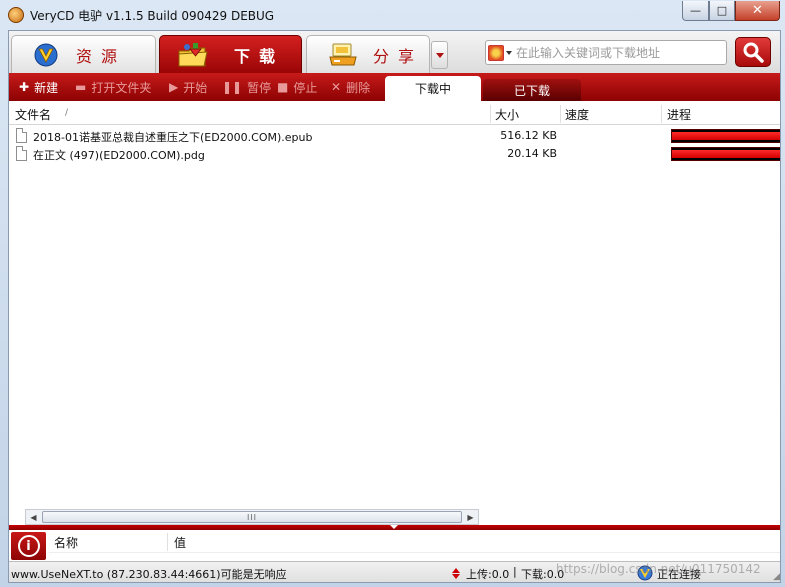 This screenshot has height=587, width=785. What do you see at coordinates (658, 569) in the screenshot?
I see `watermark: https://blog.csdn.net/u011750142` at bounding box center [658, 569].